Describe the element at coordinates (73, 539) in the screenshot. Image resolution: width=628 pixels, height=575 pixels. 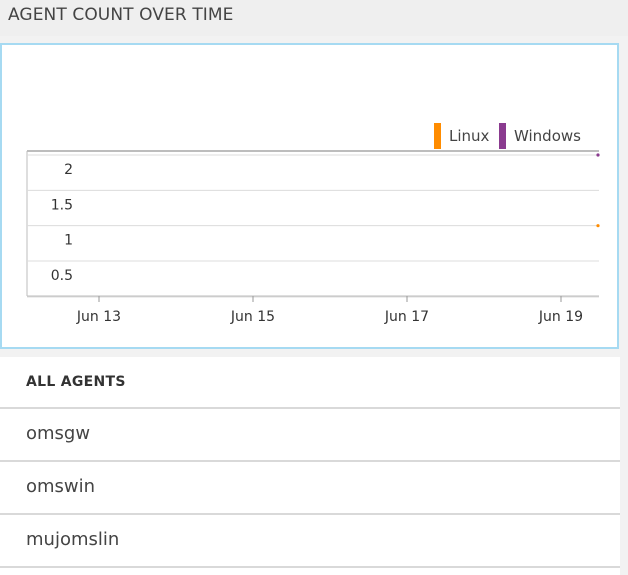
I see `agent-name: mujomslin` at that location.